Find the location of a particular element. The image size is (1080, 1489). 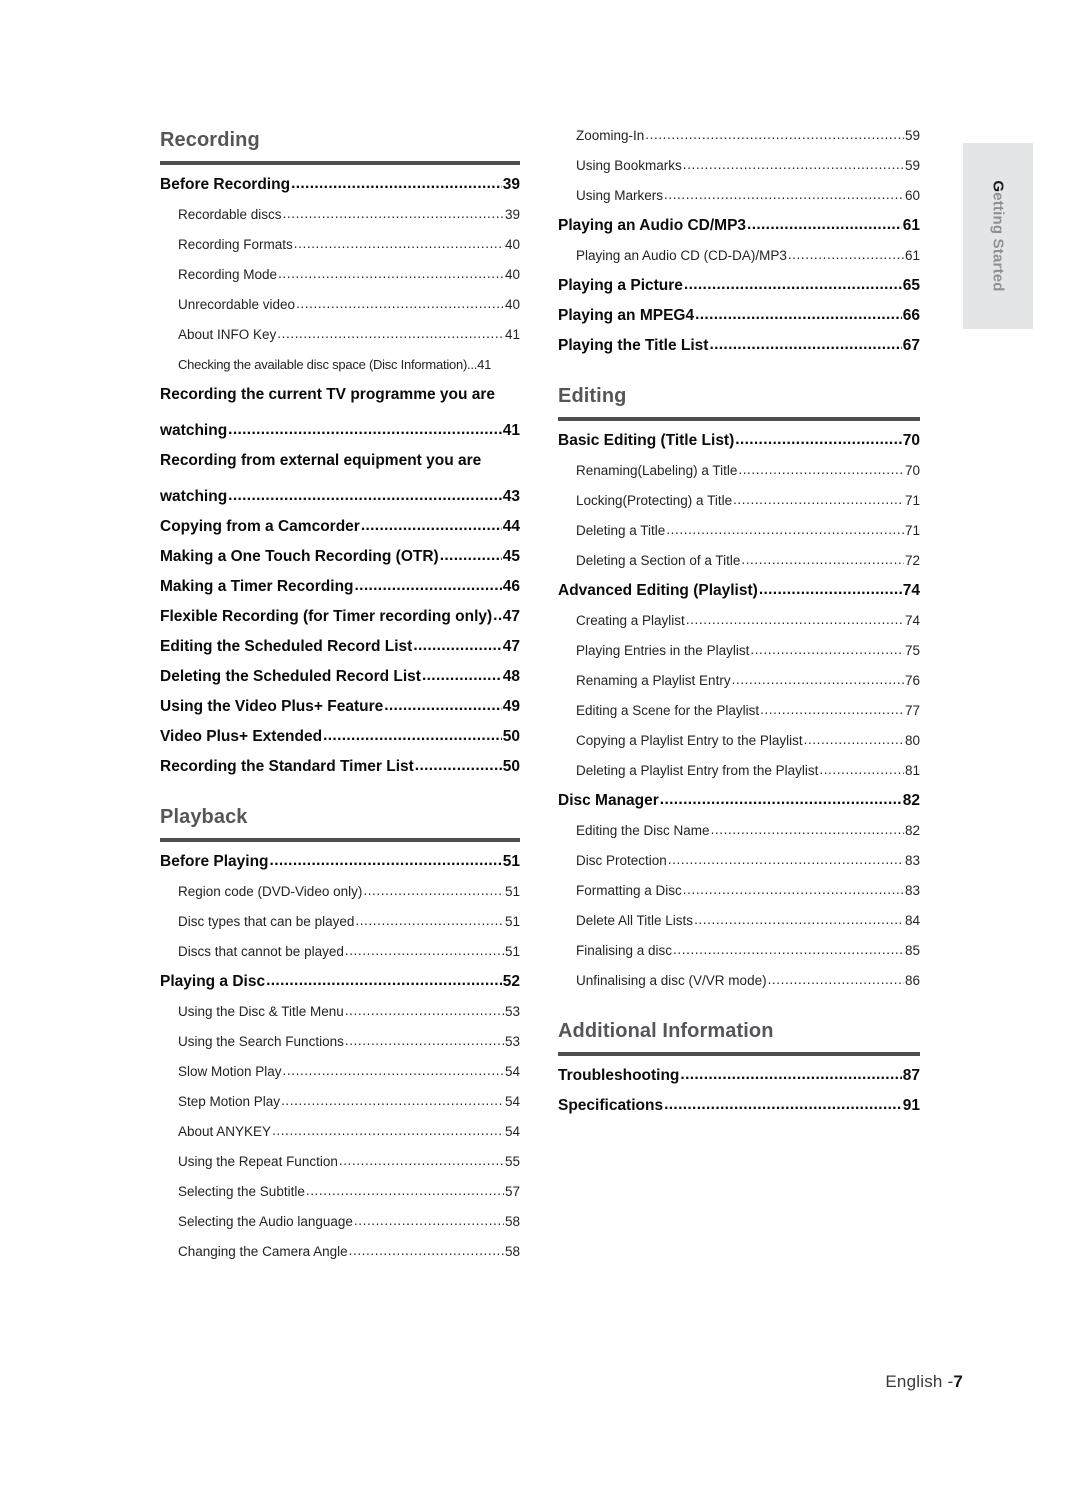

toc-entry: Playing the Title List 67 is located at coordinates (739, 346).